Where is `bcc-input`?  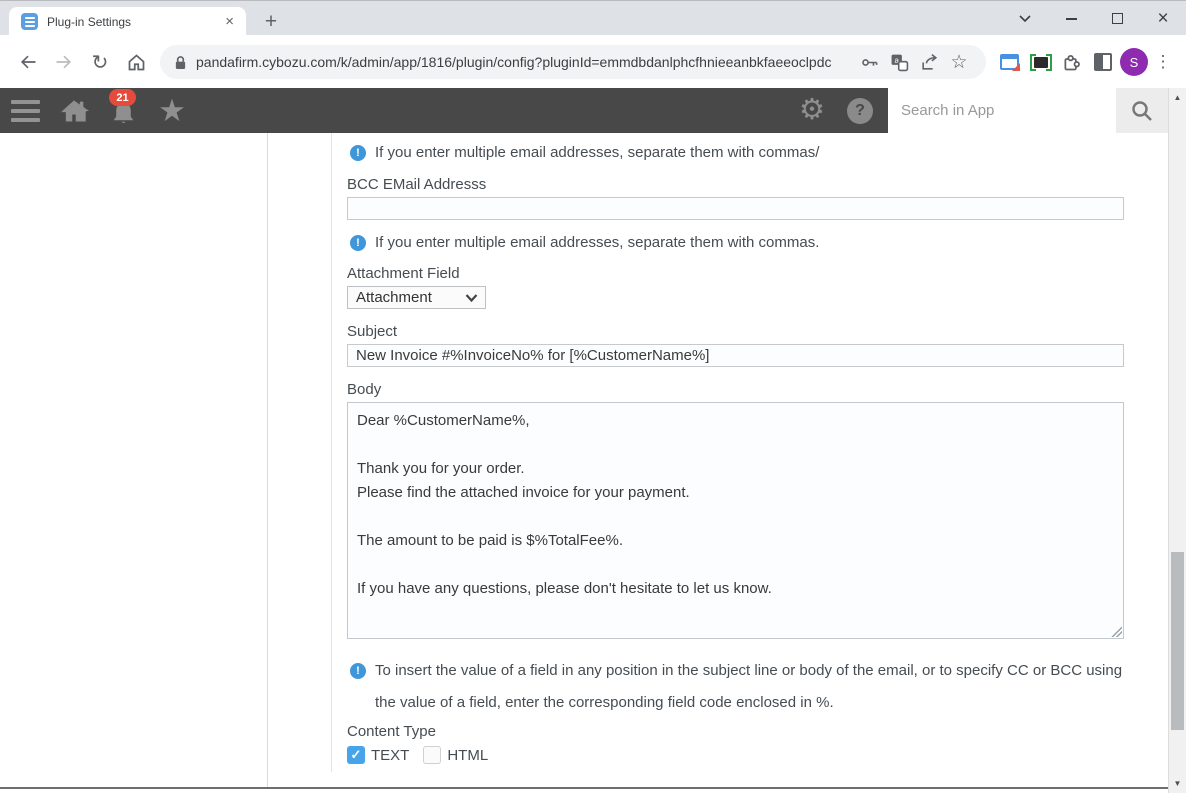
bcc-input is located at coordinates (735, 208).